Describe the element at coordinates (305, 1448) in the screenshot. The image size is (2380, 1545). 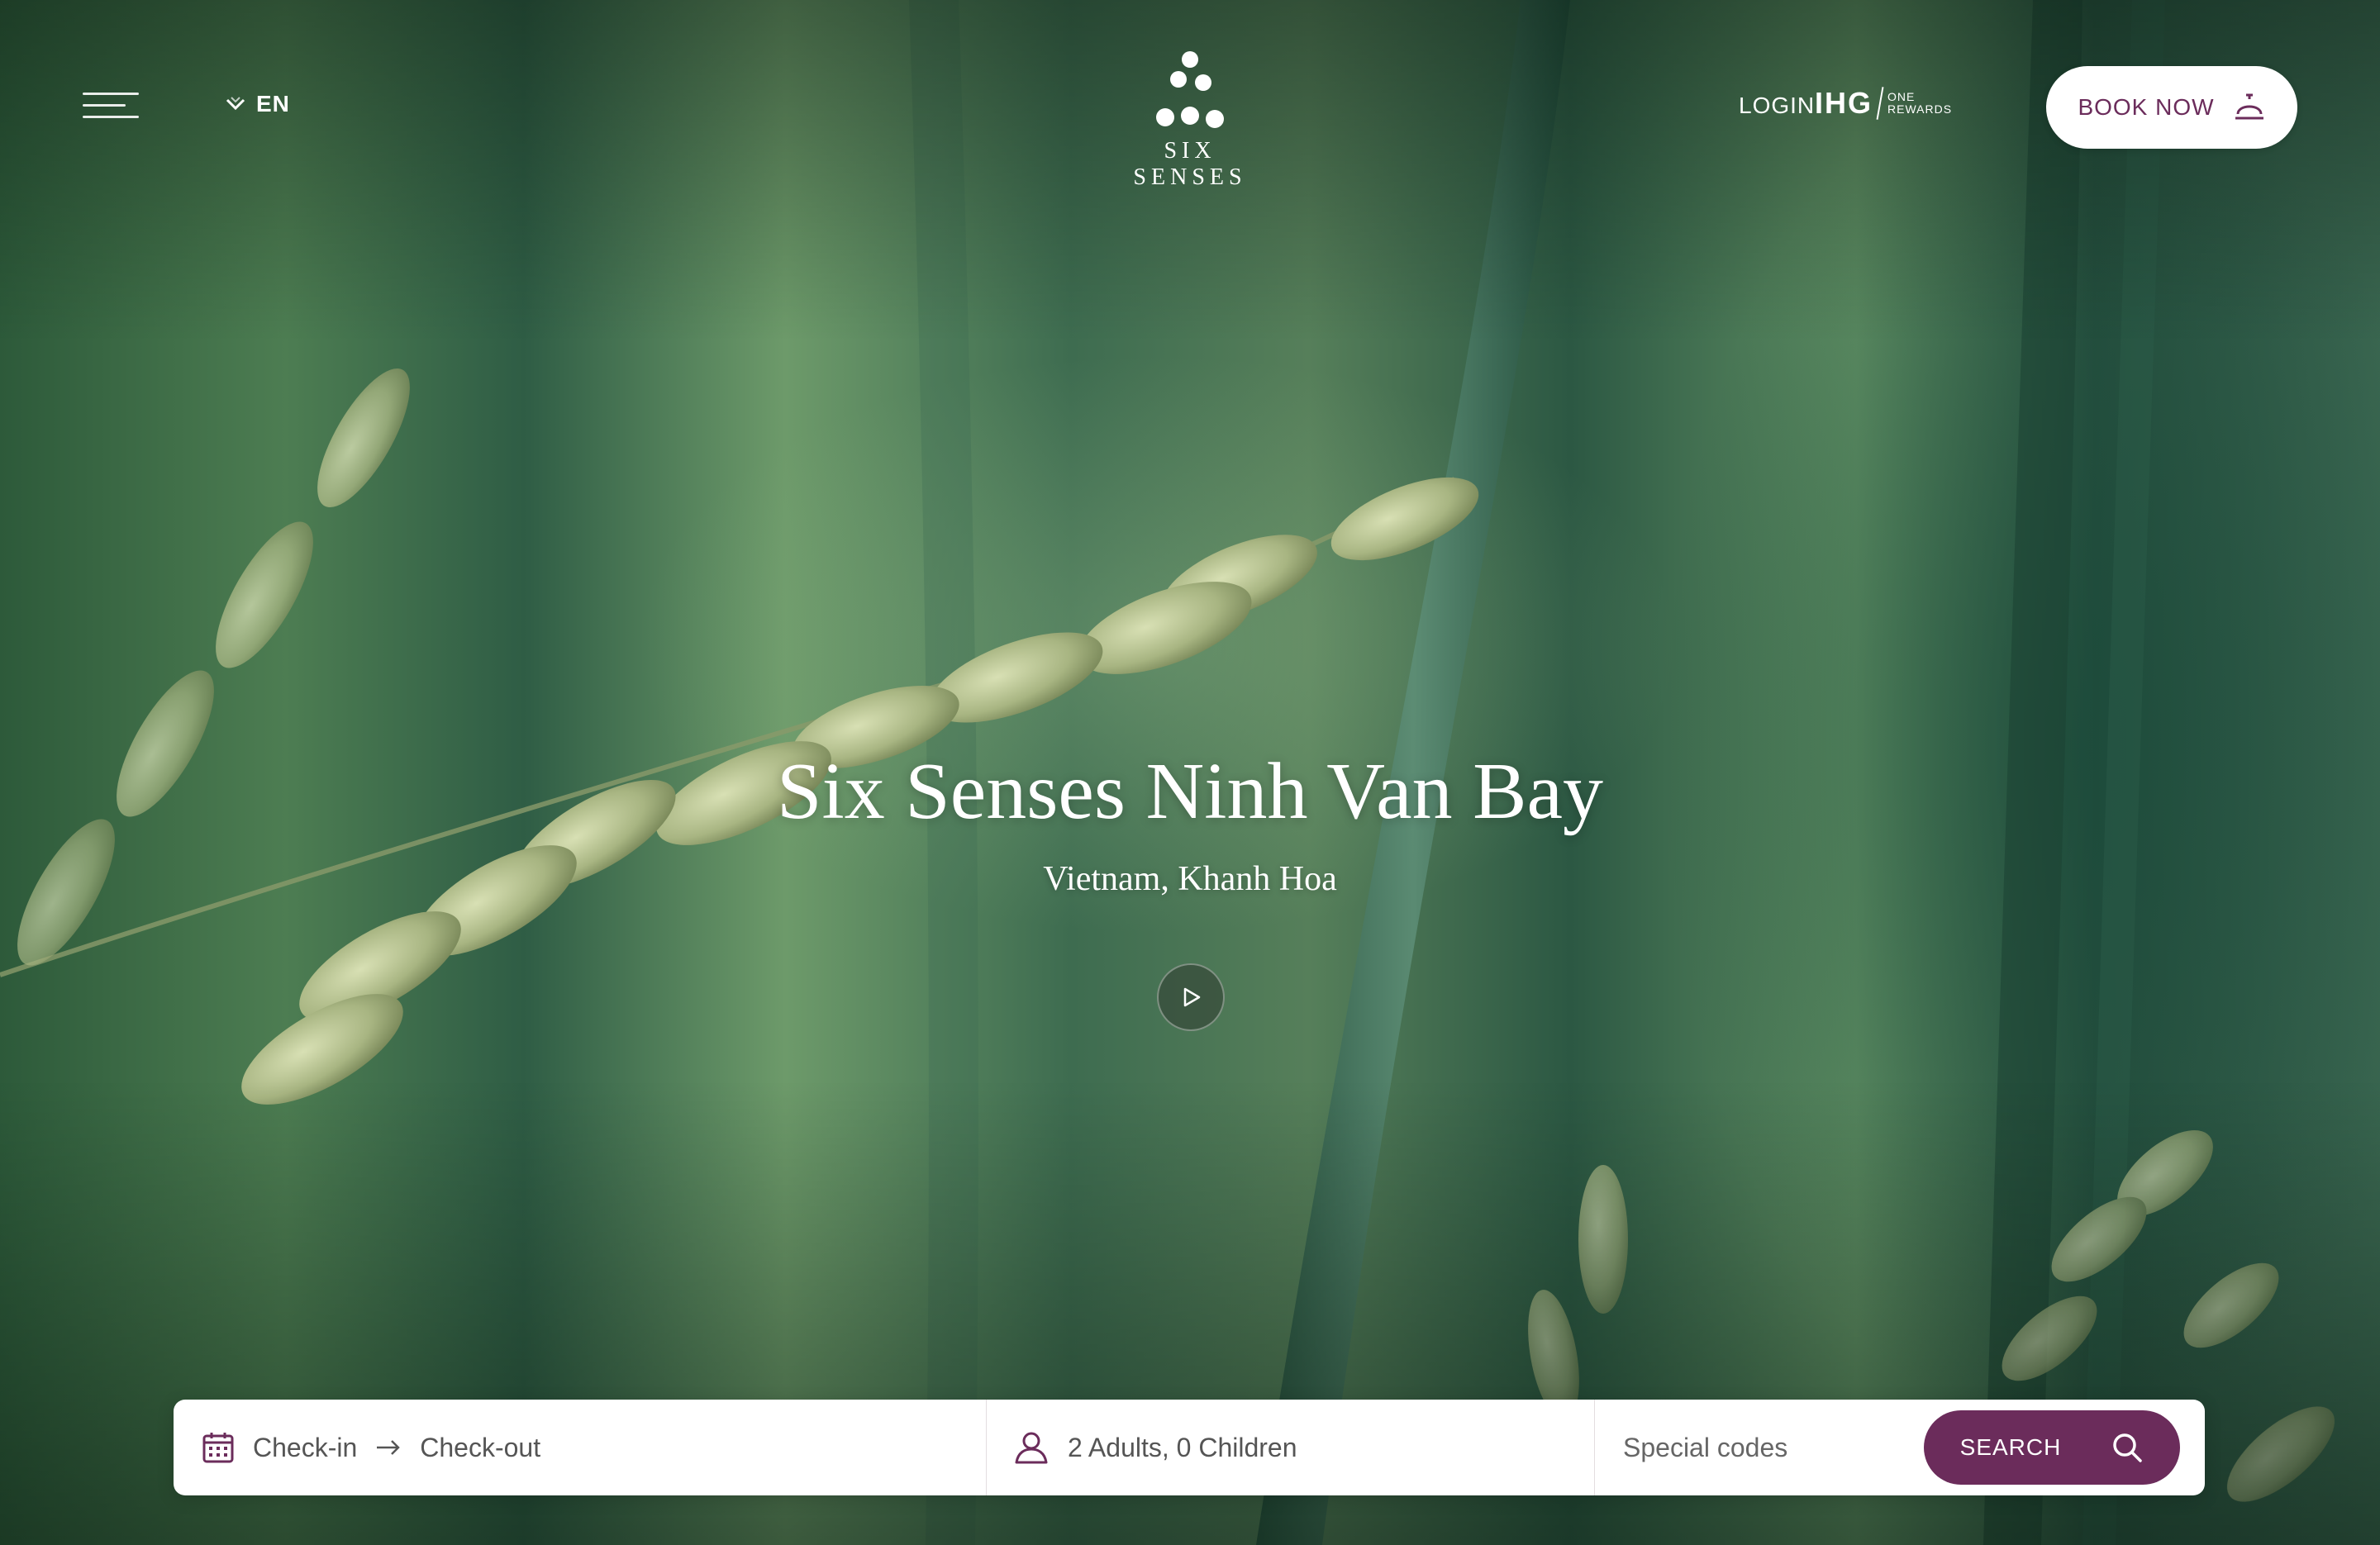
I see `checkin-field: Check-in` at that location.